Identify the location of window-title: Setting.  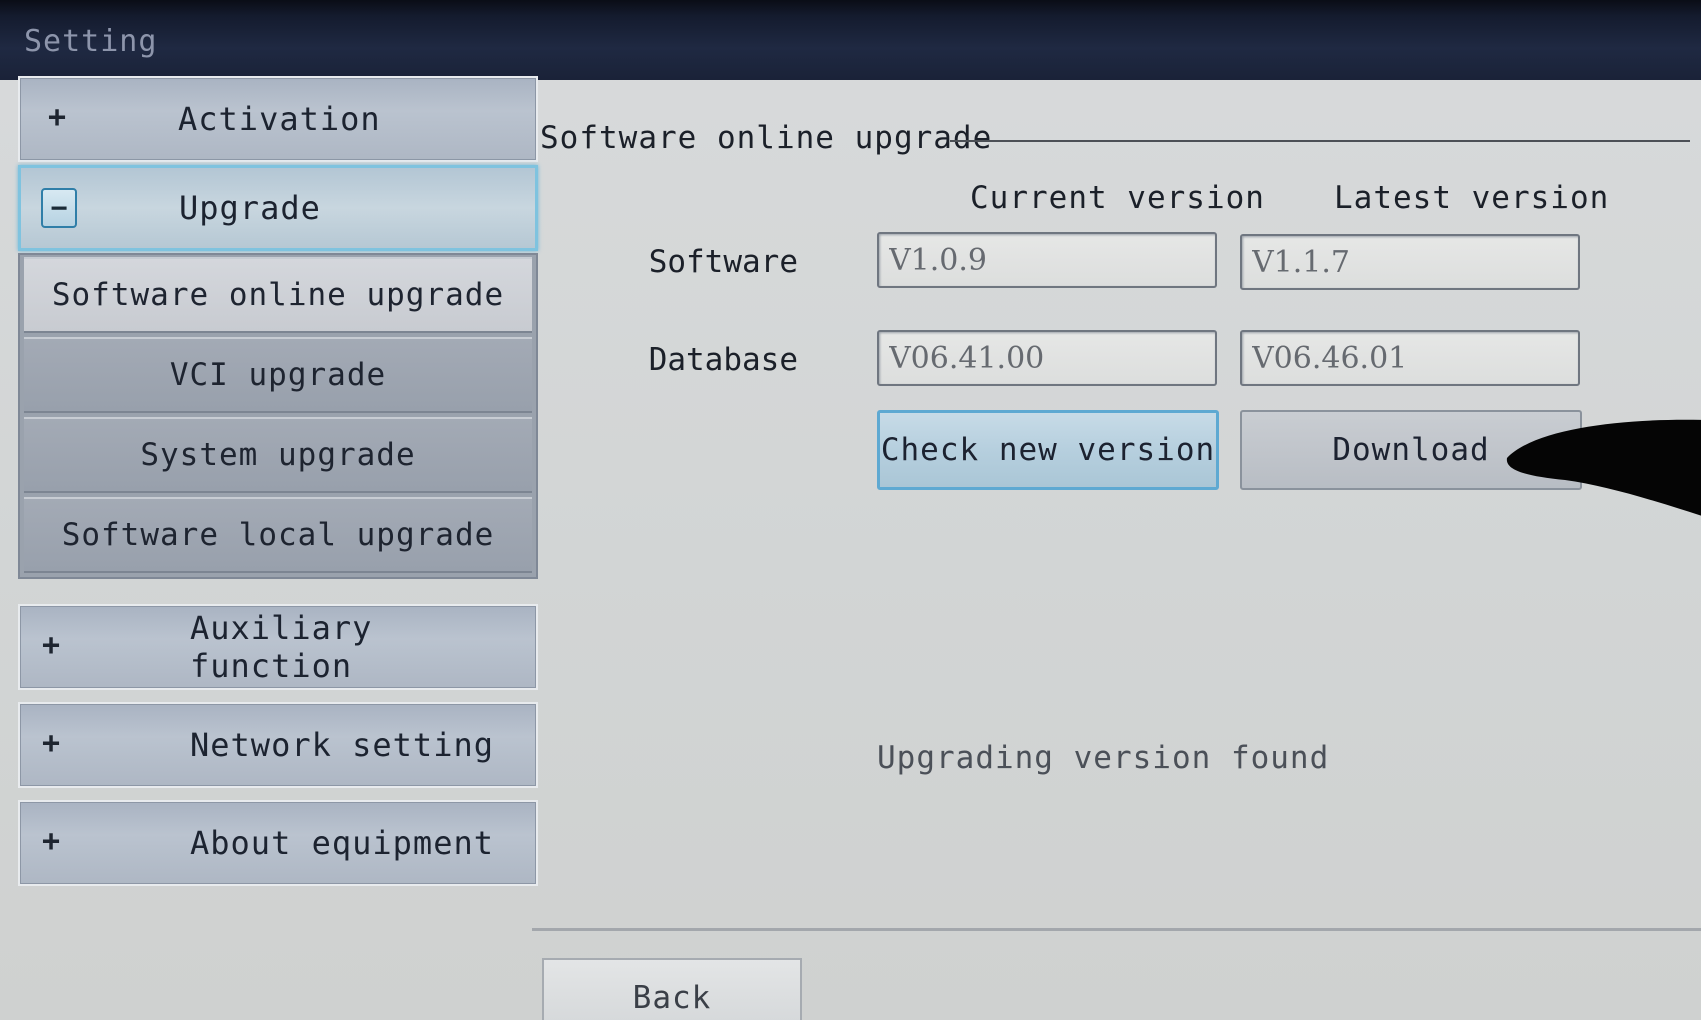
(91, 41).